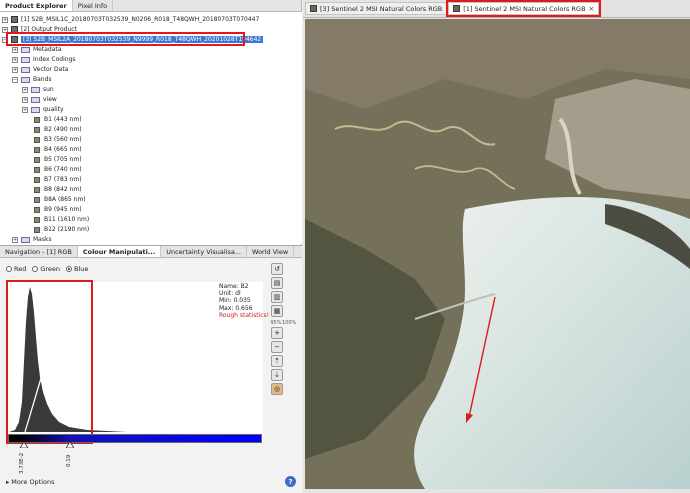 The image size is (690, 493). Describe the element at coordinates (58, 129) in the screenshot. I see `tree-band-b2: B2 (490 nm)` at that location.